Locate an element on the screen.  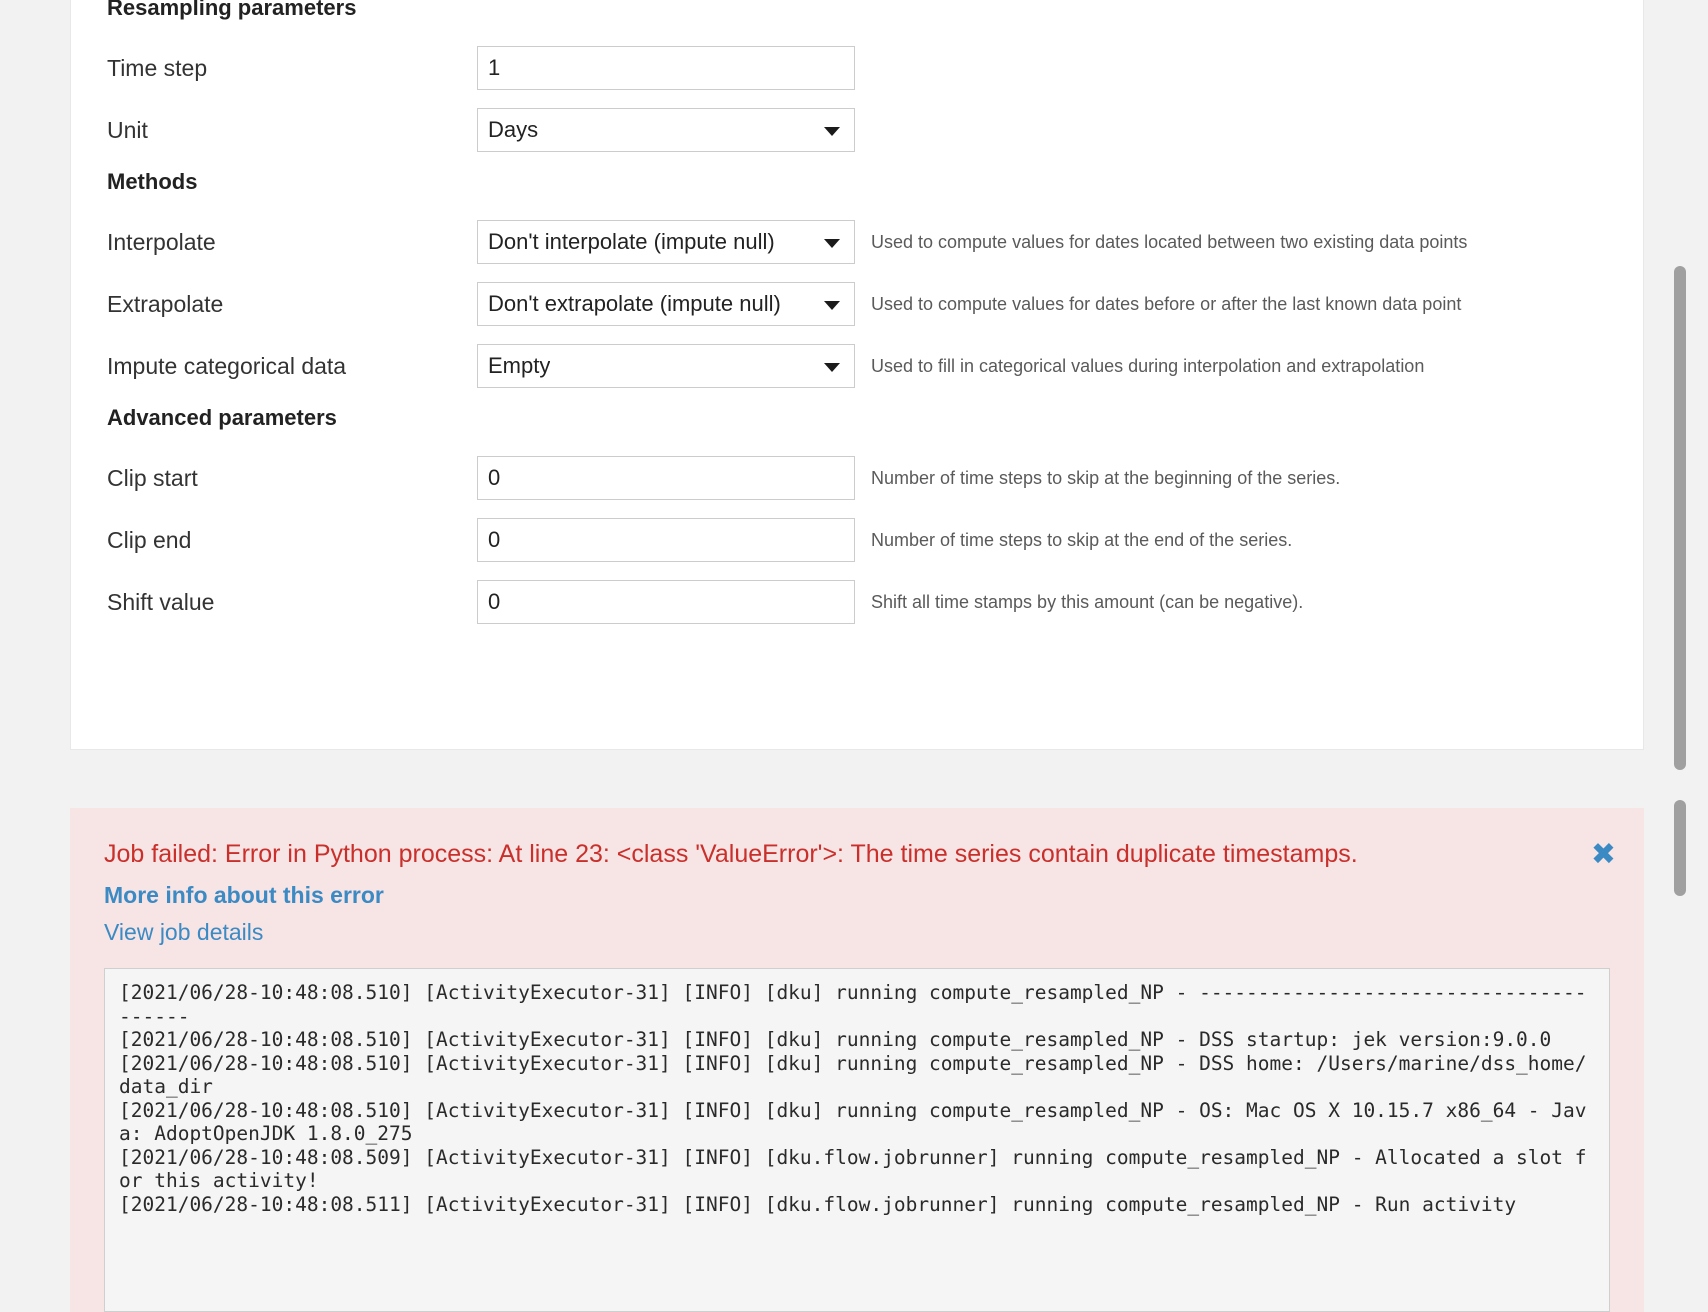
impute-categorical-select: Empty is located at coordinates (666, 366).